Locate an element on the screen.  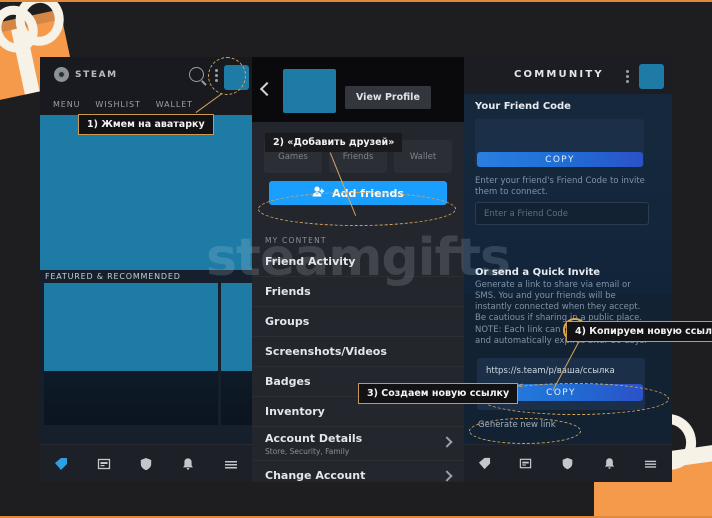
menu-label: Inventory is located at coordinates (295, 411).